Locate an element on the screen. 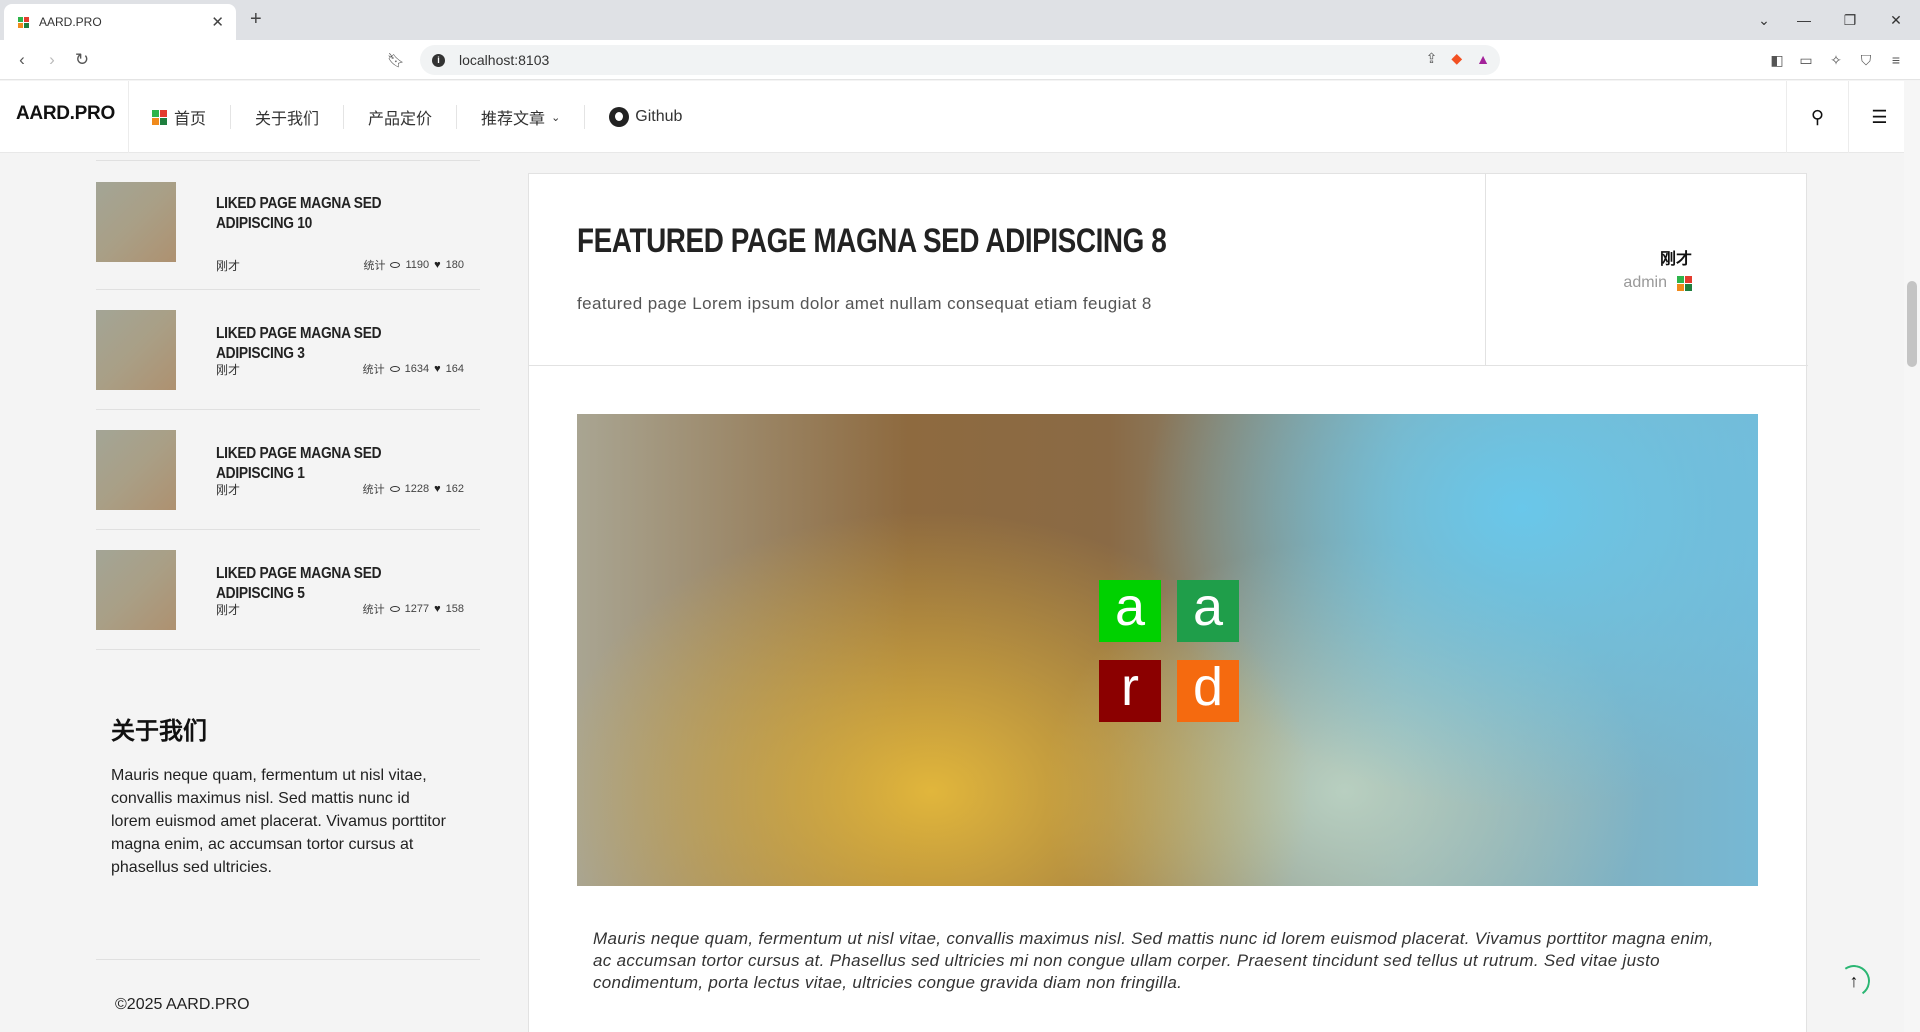 The image size is (1920, 1032). article-meta: 刚才 admin is located at coordinates (1646, 270).